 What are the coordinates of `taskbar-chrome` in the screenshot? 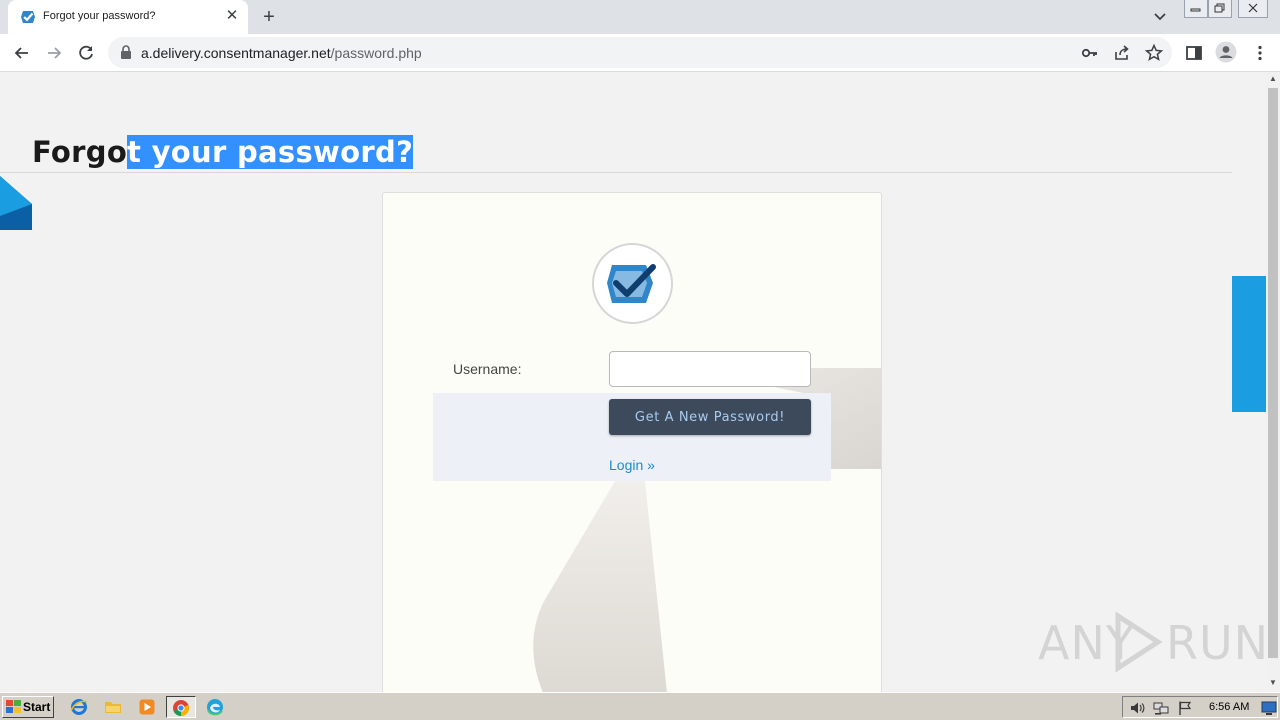 It's located at (181, 707).